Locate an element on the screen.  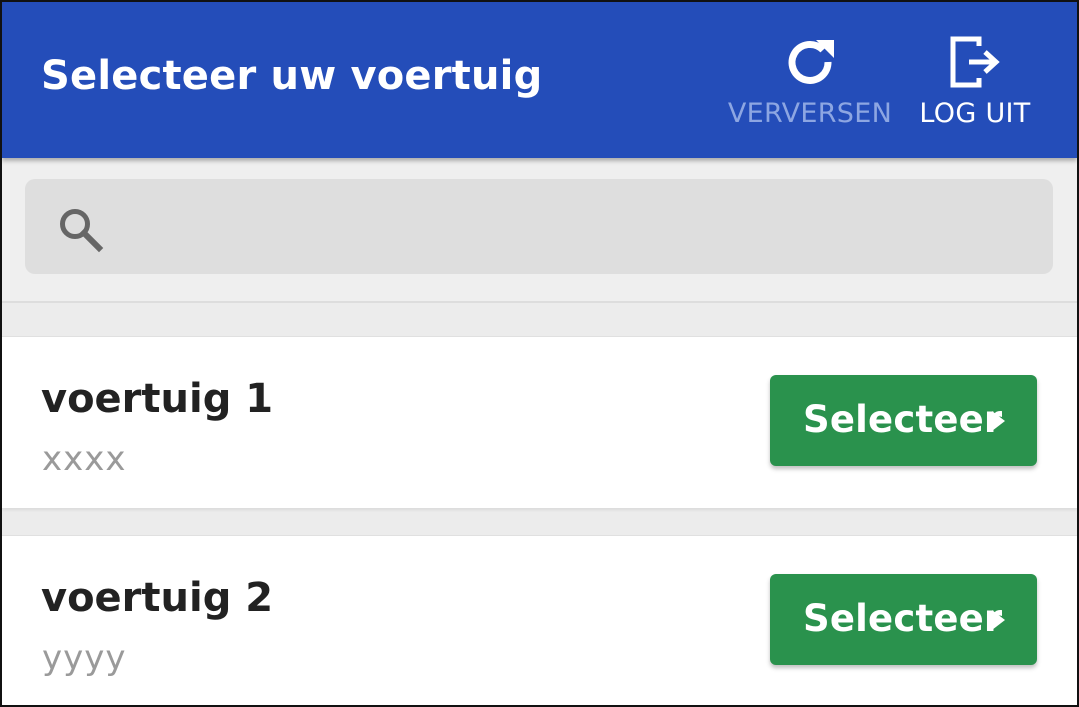
page-title: Selecteer uw voertuig is located at coordinates (292, 76).